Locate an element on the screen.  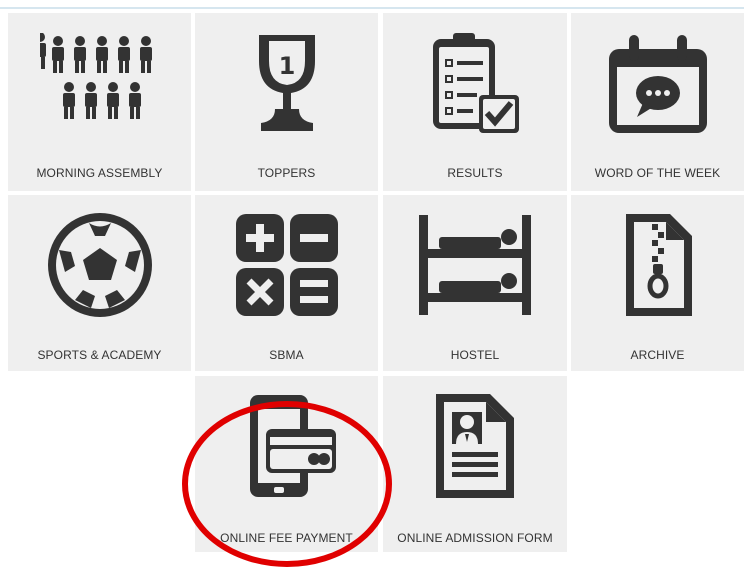
tile-sbma: SBMA is located at coordinates (286, 283).